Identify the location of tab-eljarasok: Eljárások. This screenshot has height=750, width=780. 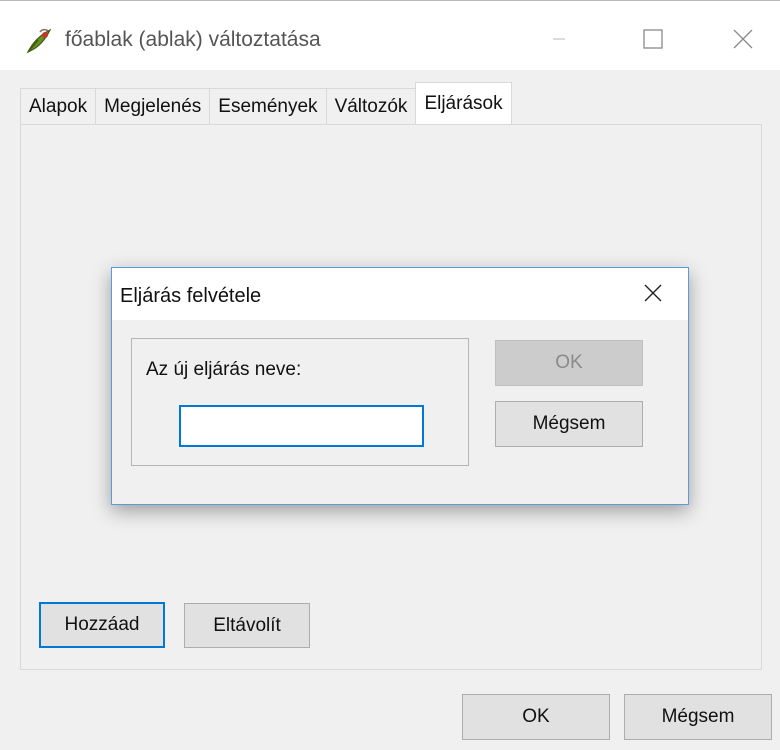
(463, 103).